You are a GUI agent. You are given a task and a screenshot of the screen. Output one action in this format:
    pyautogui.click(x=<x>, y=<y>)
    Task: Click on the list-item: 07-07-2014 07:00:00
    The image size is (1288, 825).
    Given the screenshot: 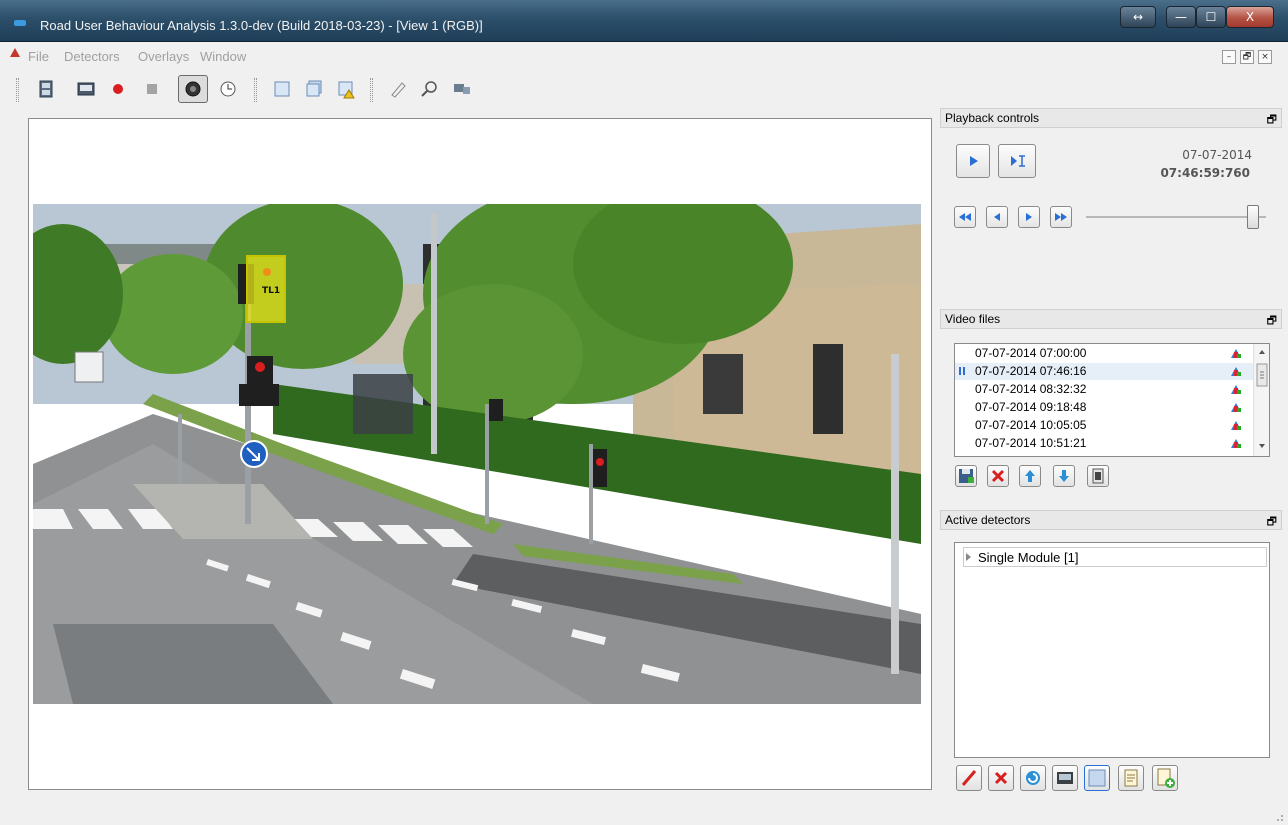 What is the action you would take?
    pyautogui.click(x=1105, y=353)
    